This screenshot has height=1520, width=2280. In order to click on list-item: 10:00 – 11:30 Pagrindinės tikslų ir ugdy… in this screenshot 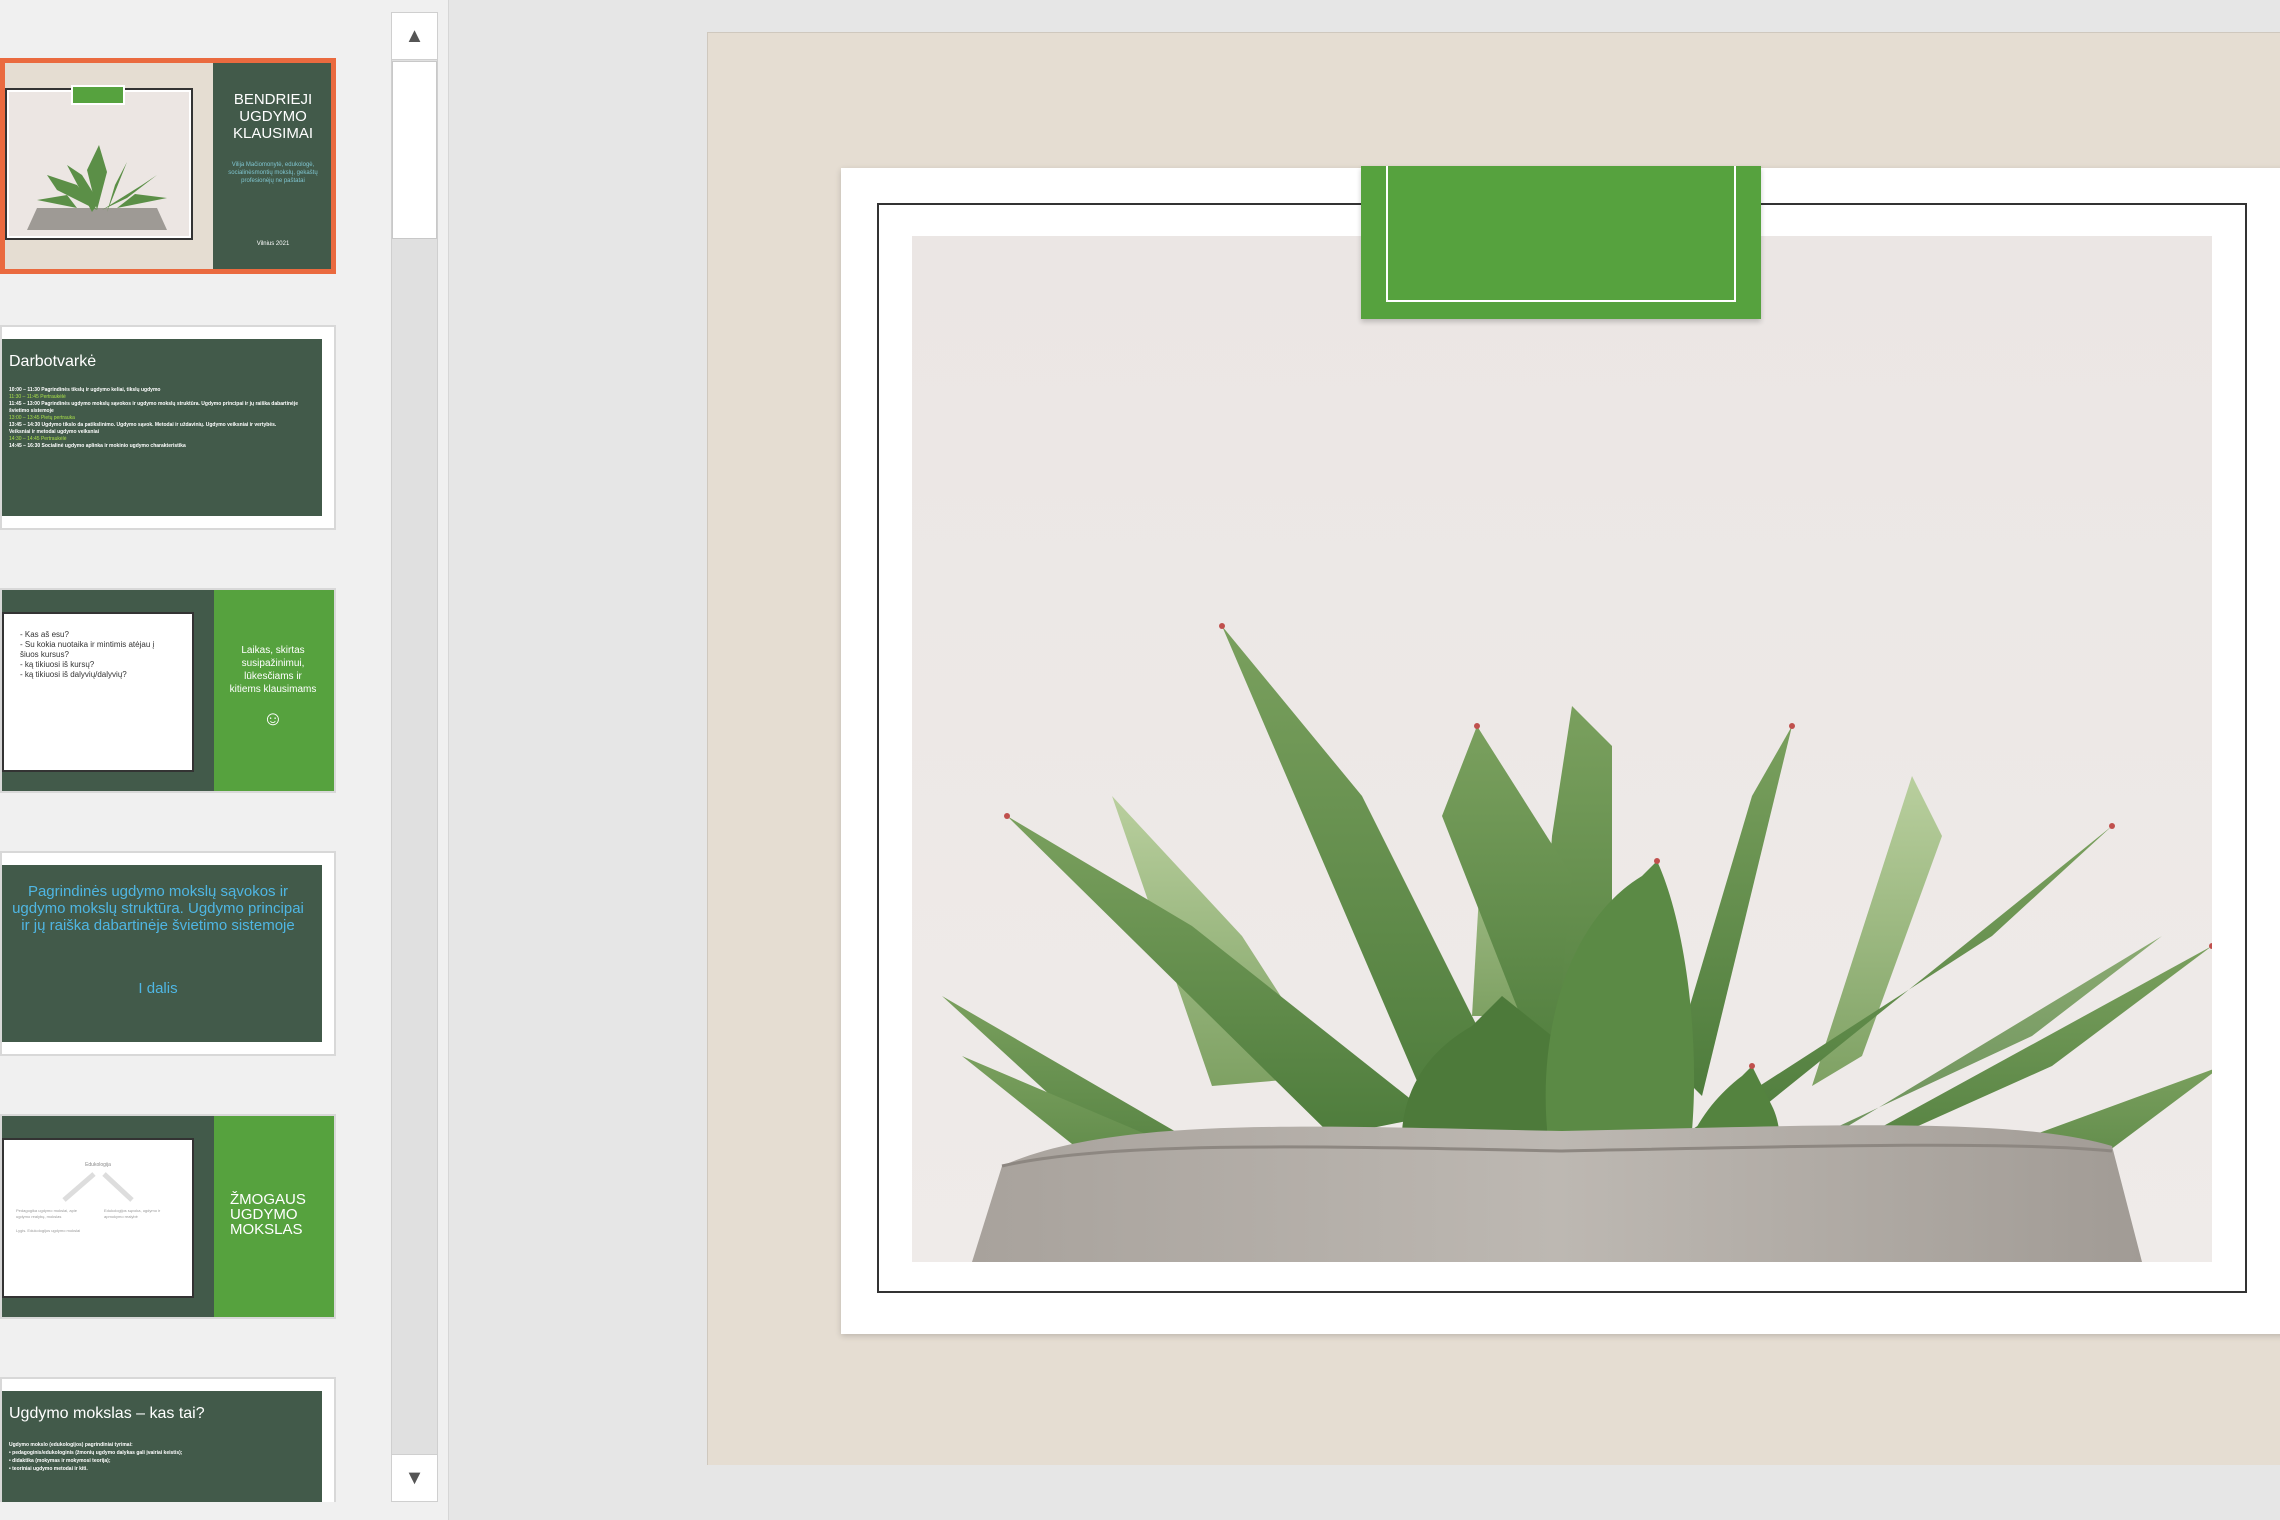, I will do `click(85, 390)`.